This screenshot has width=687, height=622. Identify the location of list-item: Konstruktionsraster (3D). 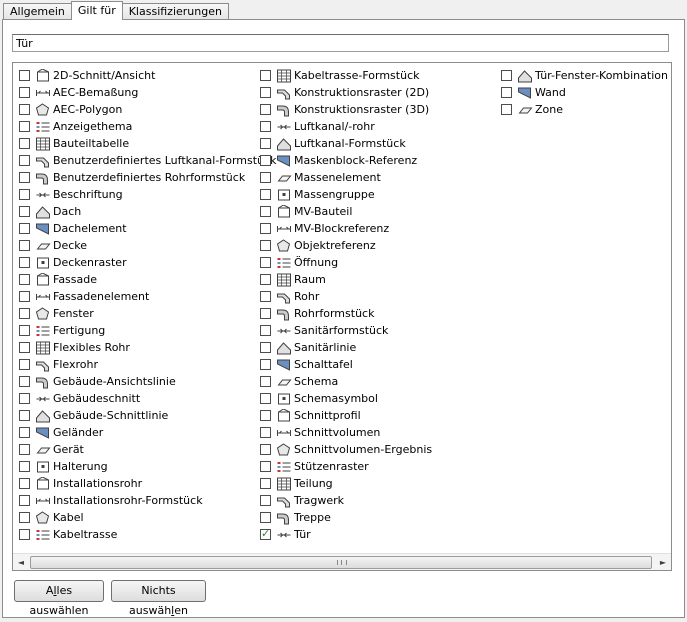
(346, 109).